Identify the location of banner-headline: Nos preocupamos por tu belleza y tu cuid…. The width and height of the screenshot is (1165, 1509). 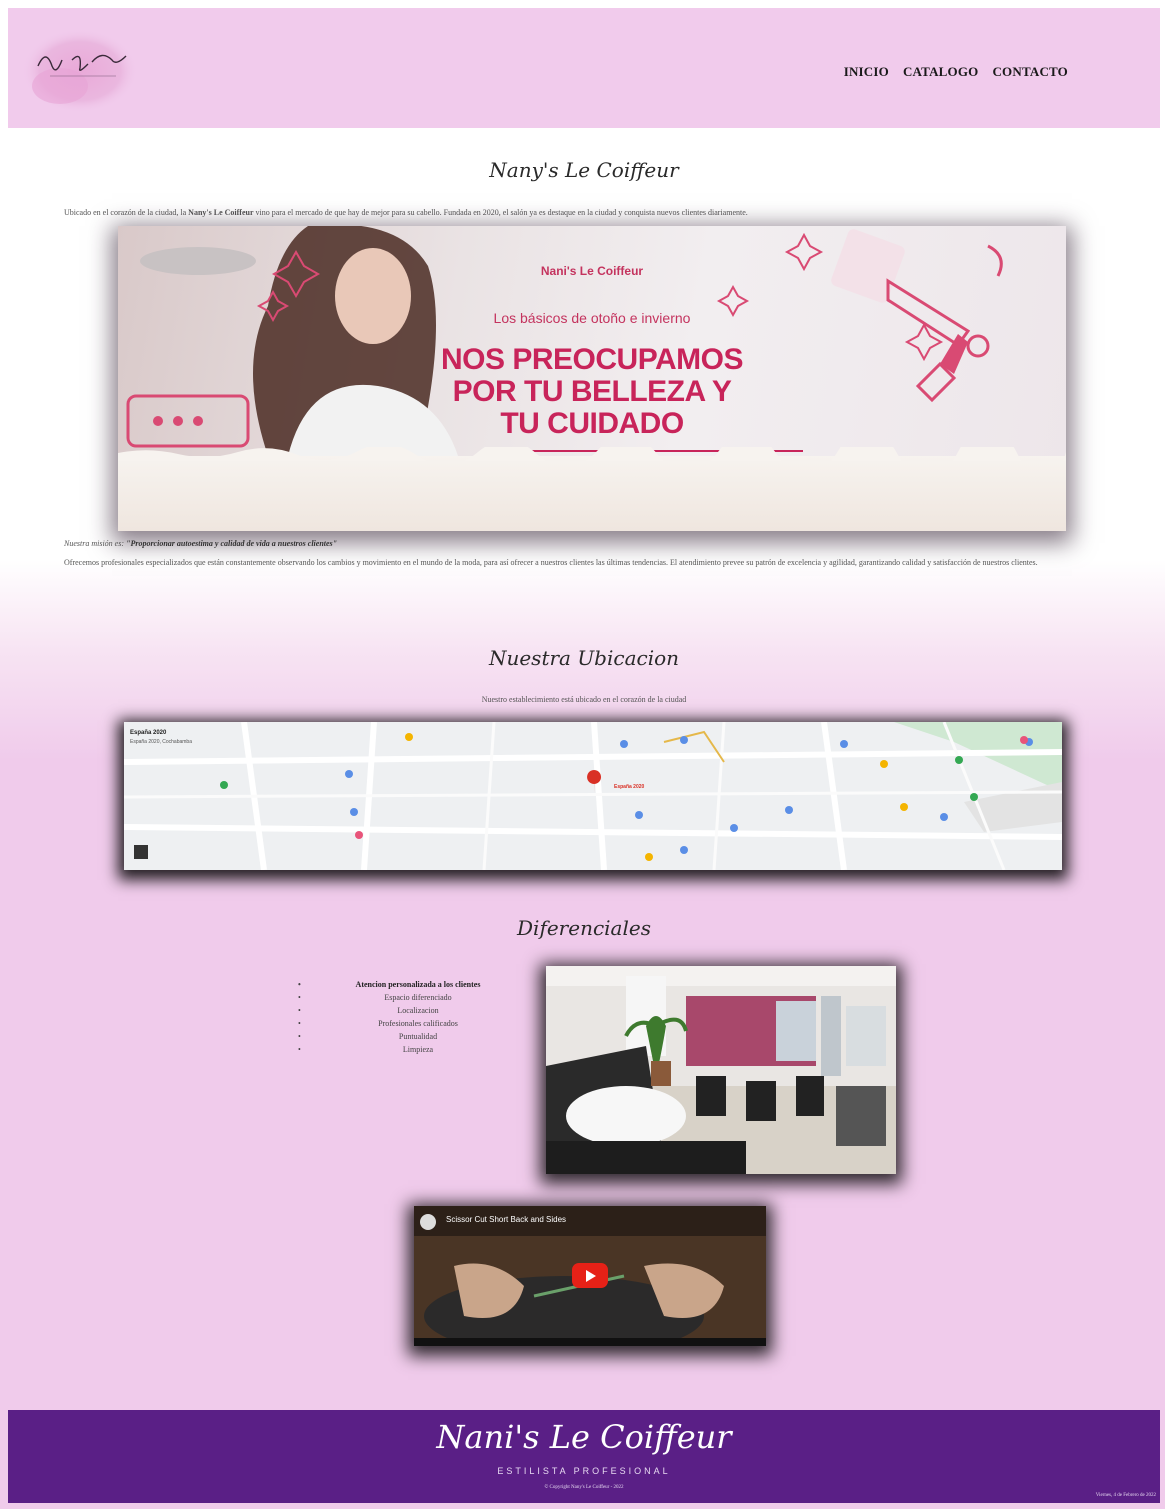
(592, 392).